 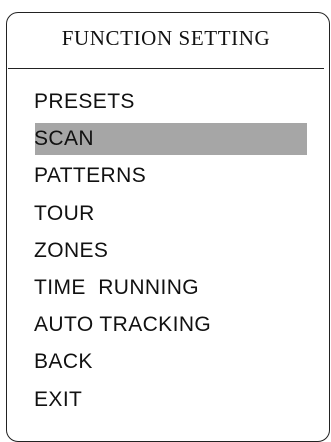 I want to click on menu-item-exit: EXIT, so click(x=122, y=399).